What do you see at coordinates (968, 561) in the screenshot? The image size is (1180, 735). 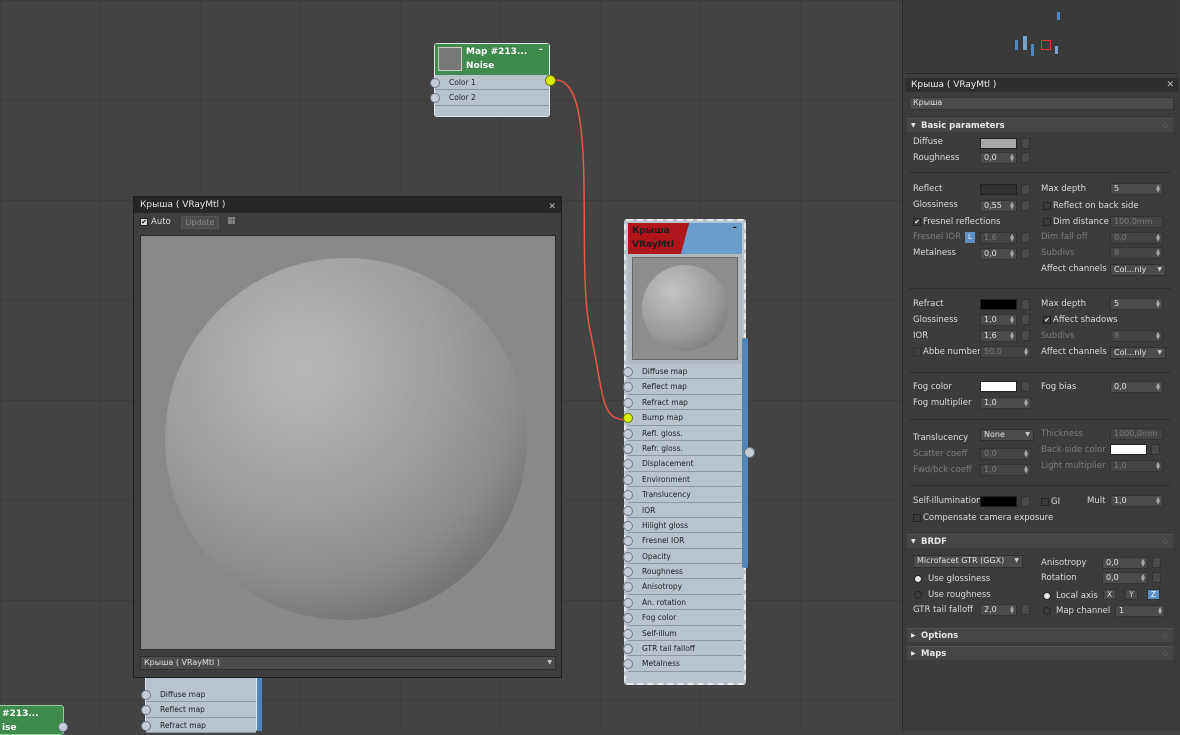 I see `brdf-type-dropdown: Microfacet GTR (GGX) ▼` at bounding box center [968, 561].